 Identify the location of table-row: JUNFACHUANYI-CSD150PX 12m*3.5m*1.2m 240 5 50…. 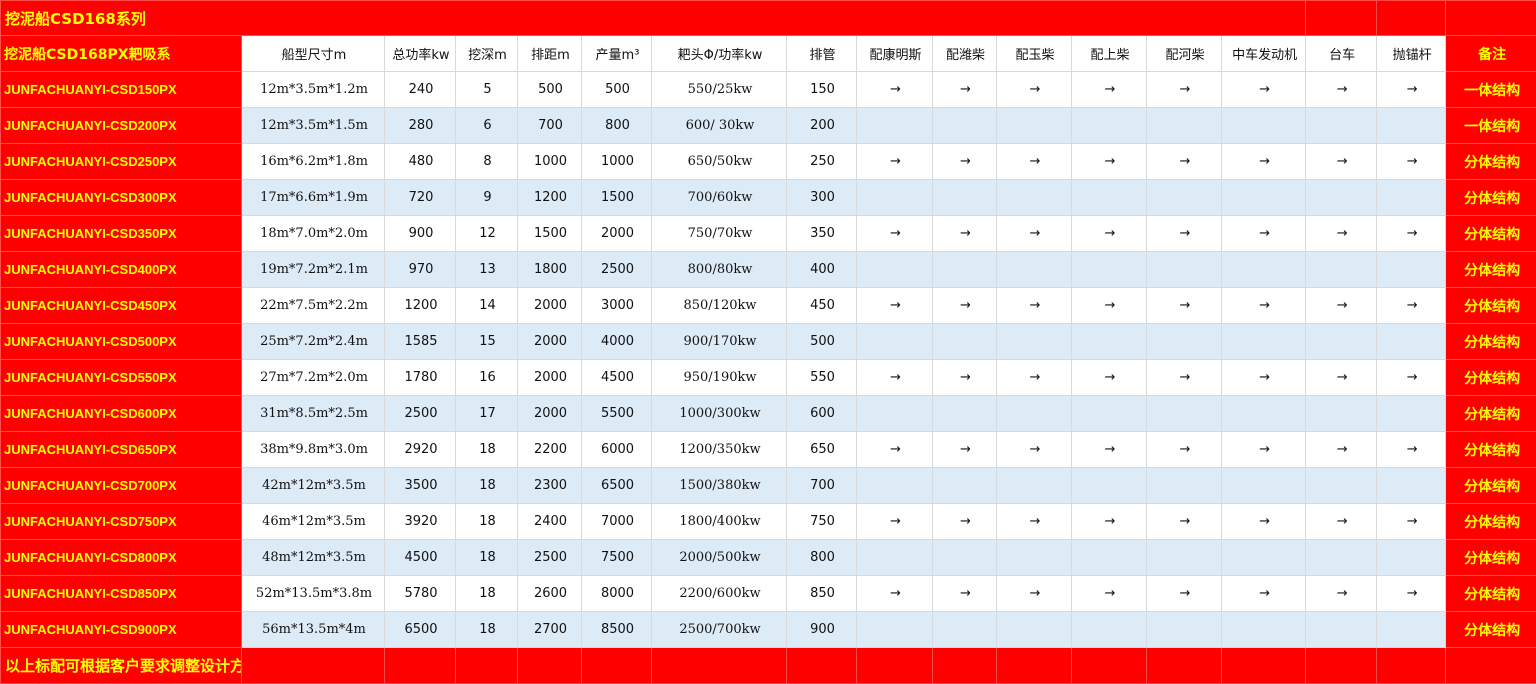
(768, 89).